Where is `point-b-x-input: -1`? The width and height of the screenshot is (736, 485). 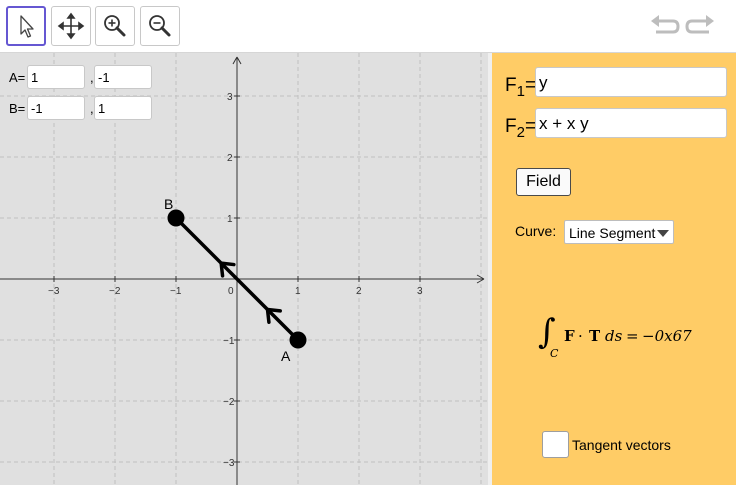
point-b-x-input: -1 is located at coordinates (56, 108).